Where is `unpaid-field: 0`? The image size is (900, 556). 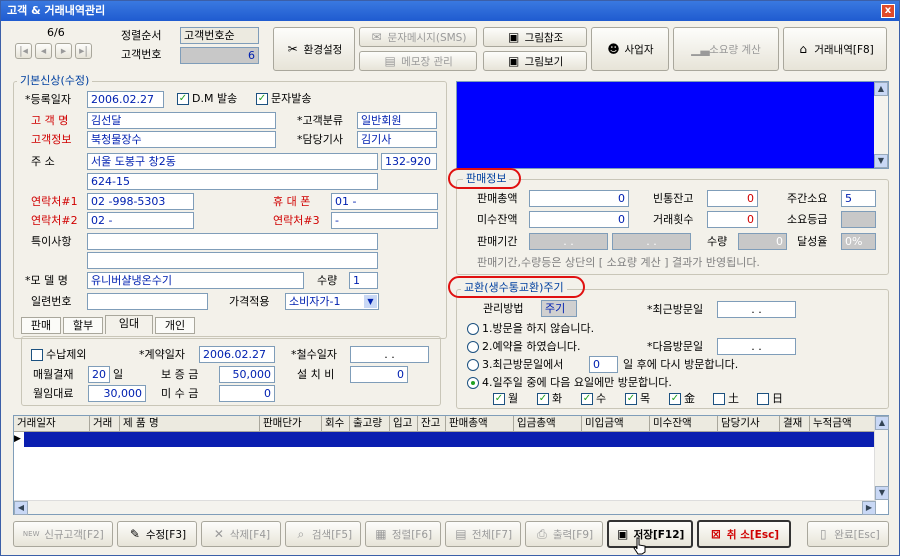 unpaid-field: 0 is located at coordinates (247, 393).